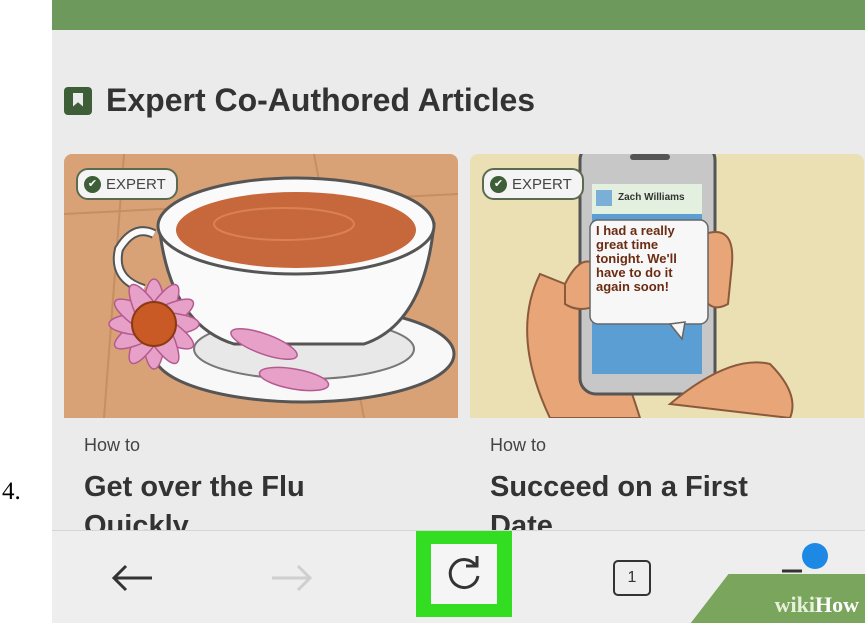  I want to click on section-heading: Expert Co-Authored Articles, so click(299, 100).